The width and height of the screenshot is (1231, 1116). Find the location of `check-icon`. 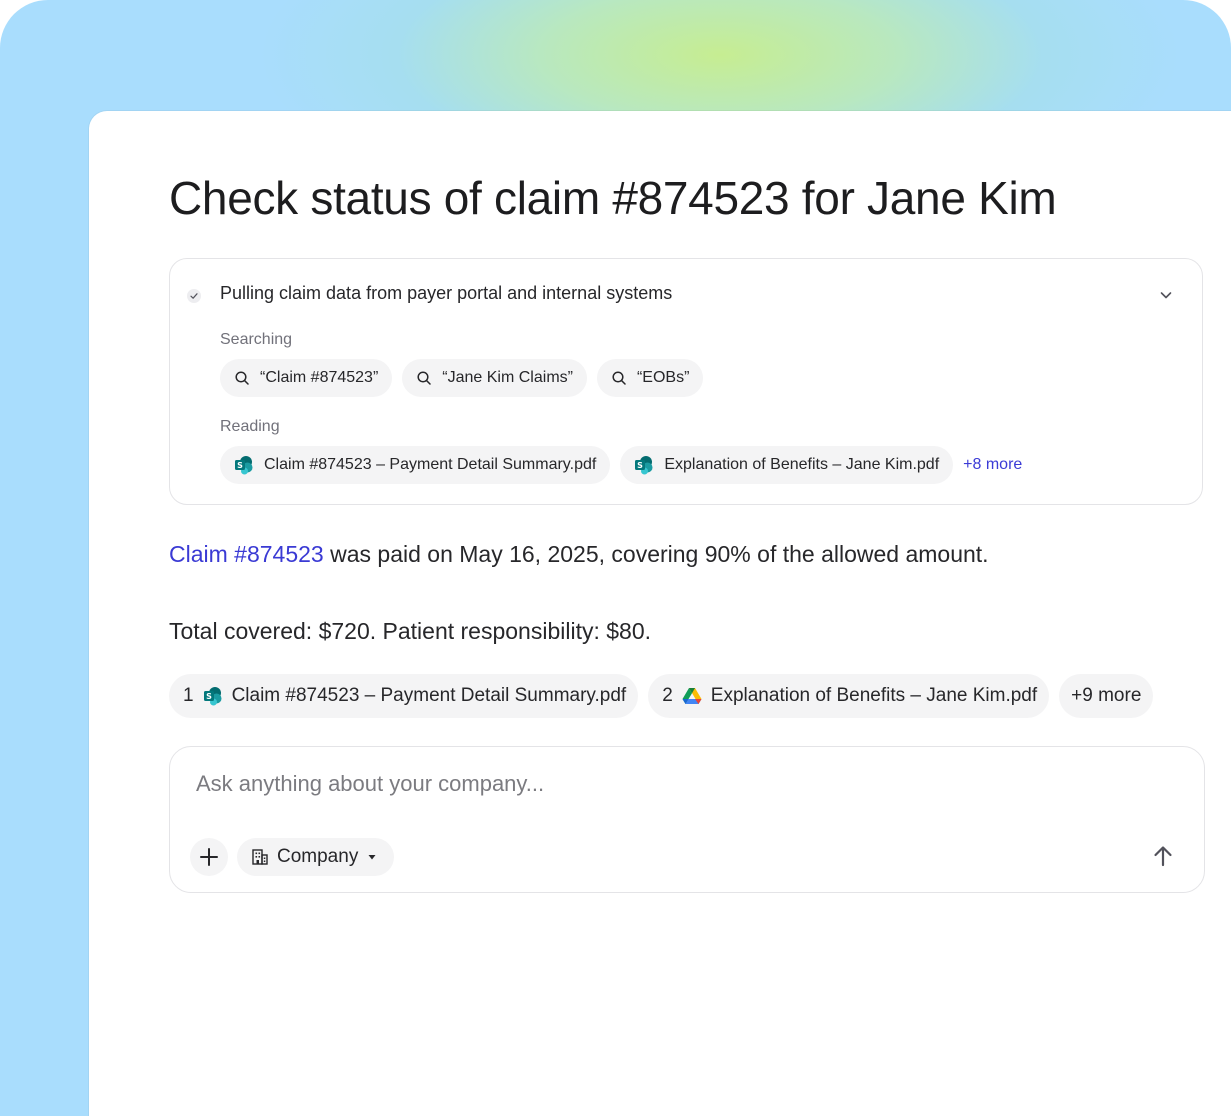

check-icon is located at coordinates (194, 296).